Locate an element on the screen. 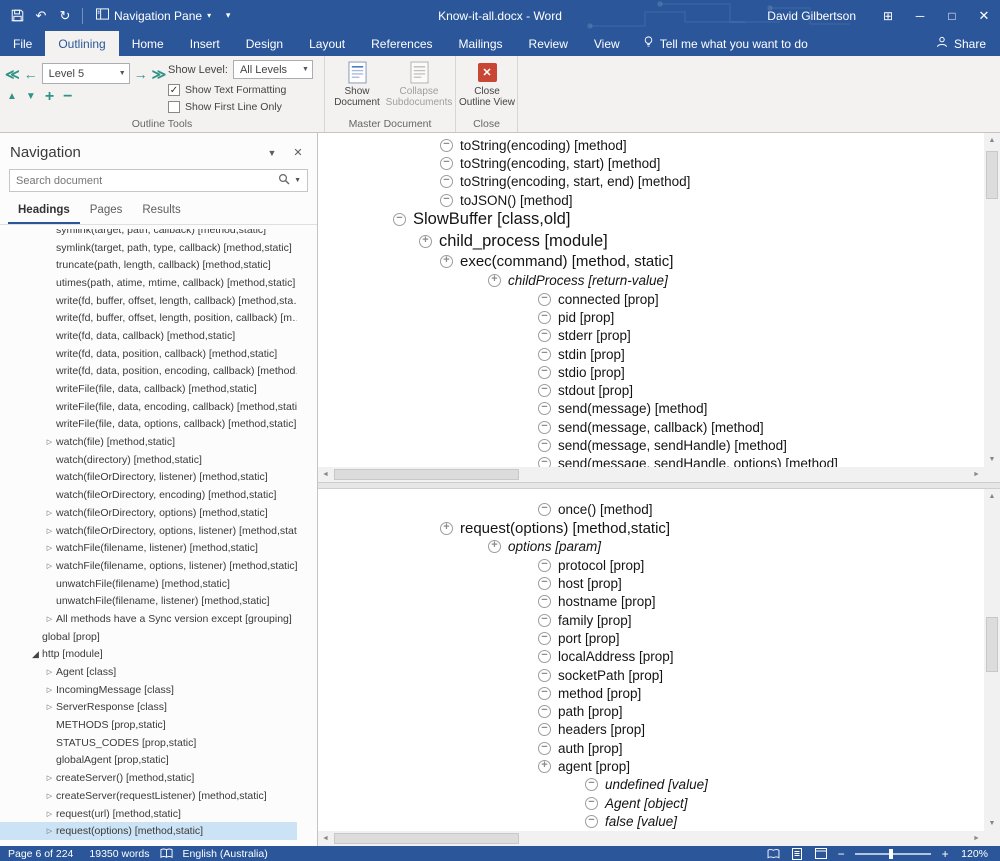 This screenshot has height=861, width=1000. promote-icon: ← is located at coordinates (31, 74).